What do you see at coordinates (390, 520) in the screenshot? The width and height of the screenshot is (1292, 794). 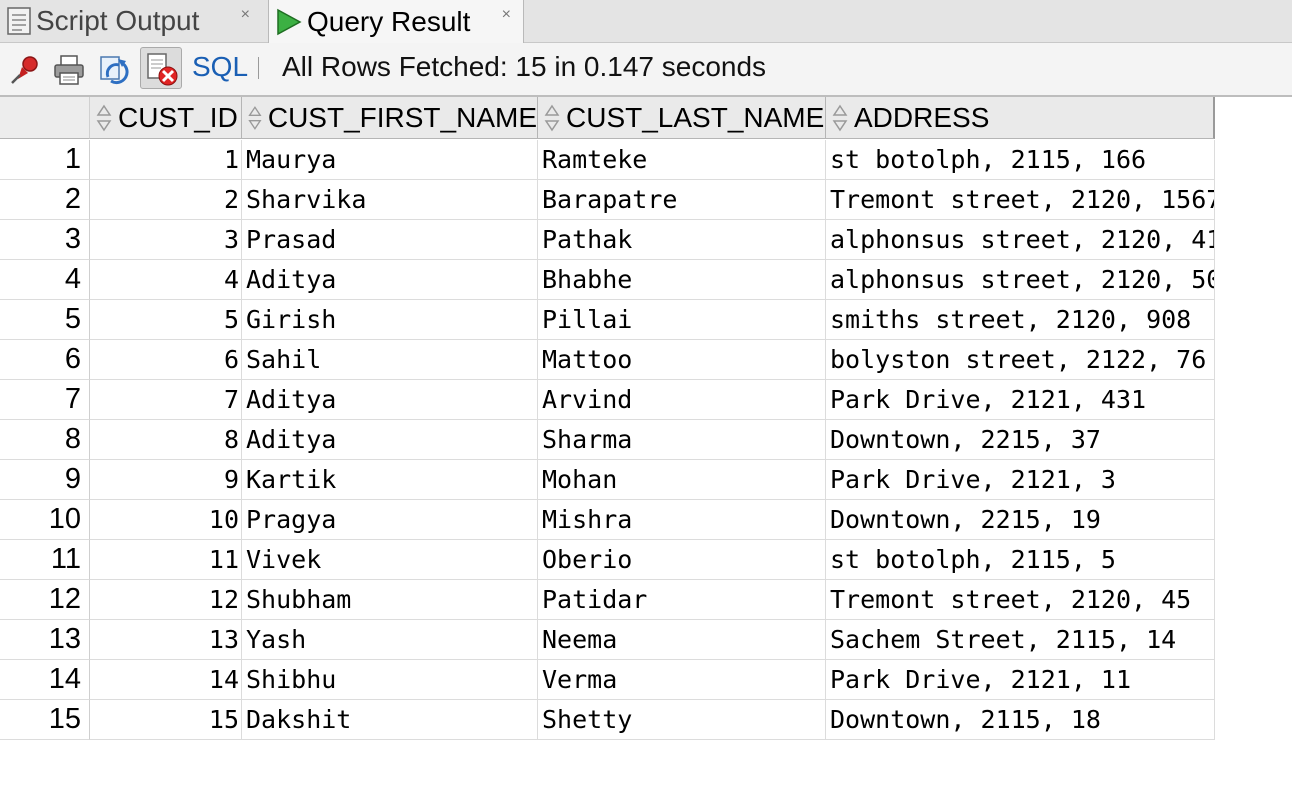 I see `cell-cust-first-name: Pragya` at bounding box center [390, 520].